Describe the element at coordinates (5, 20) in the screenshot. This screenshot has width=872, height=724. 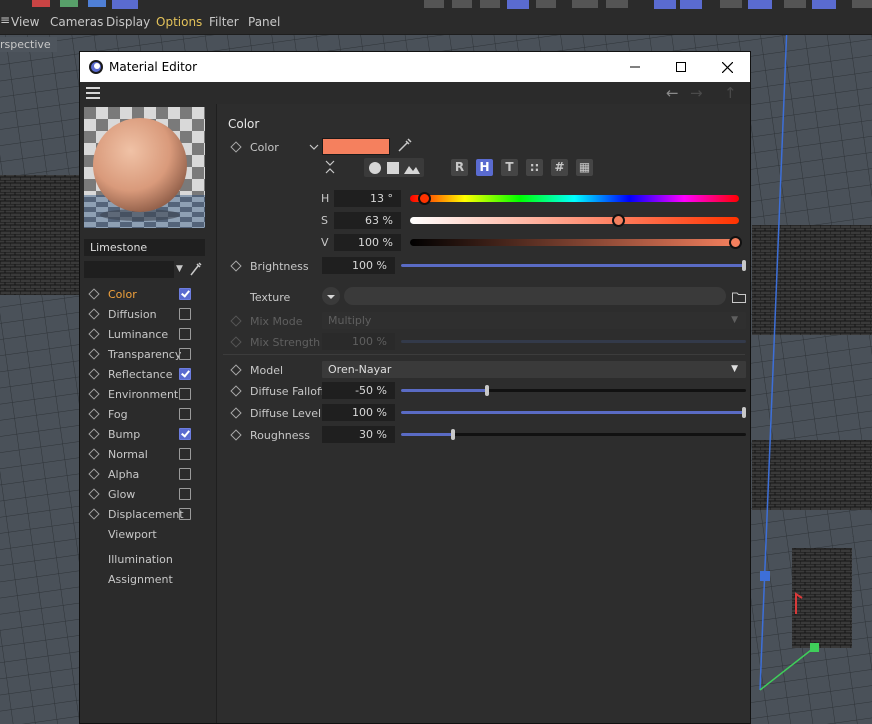
I see `menu-icon: ≡` at that location.